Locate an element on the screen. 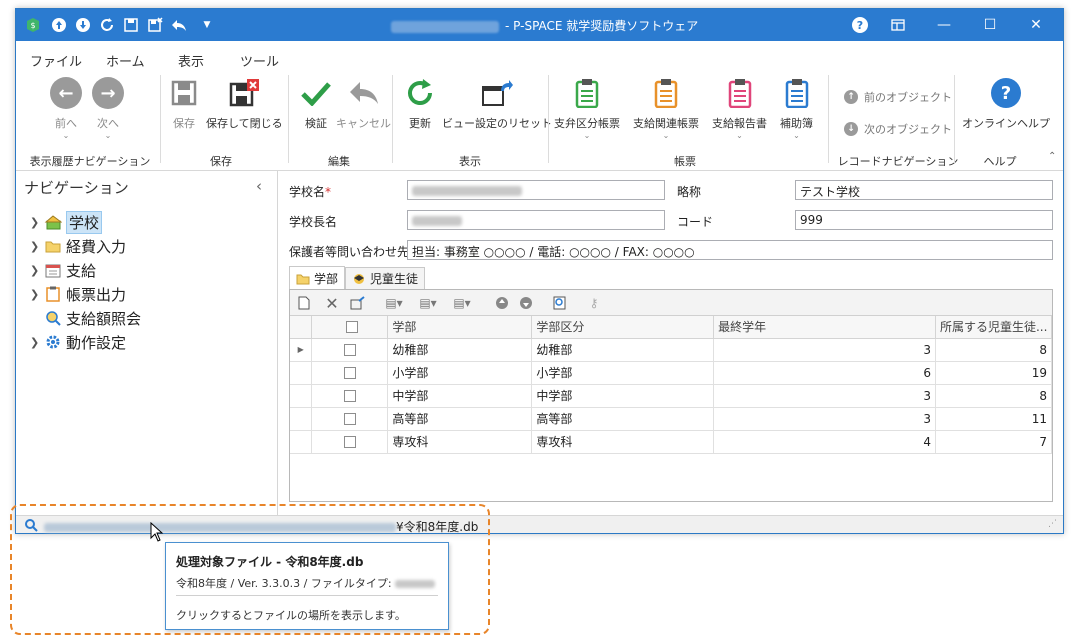  quick-access-dropdown-icon: ▼ is located at coordinates (207, 25).